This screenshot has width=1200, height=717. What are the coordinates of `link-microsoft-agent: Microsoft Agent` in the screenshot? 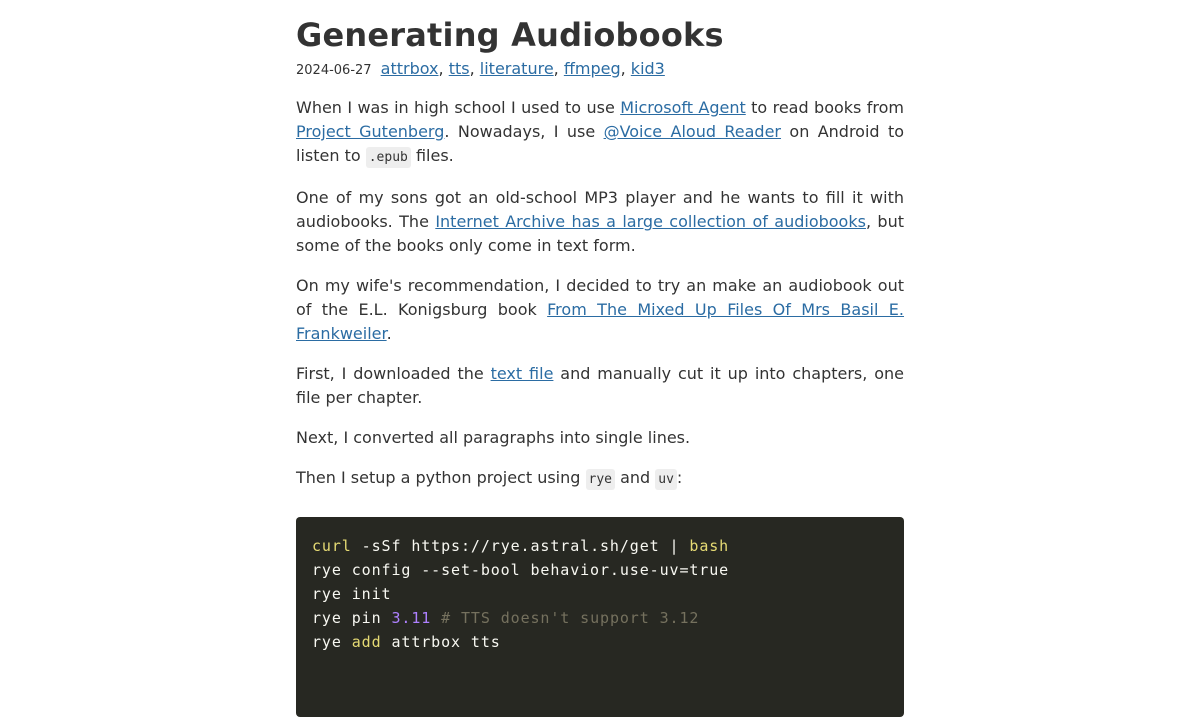 It's located at (683, 107).